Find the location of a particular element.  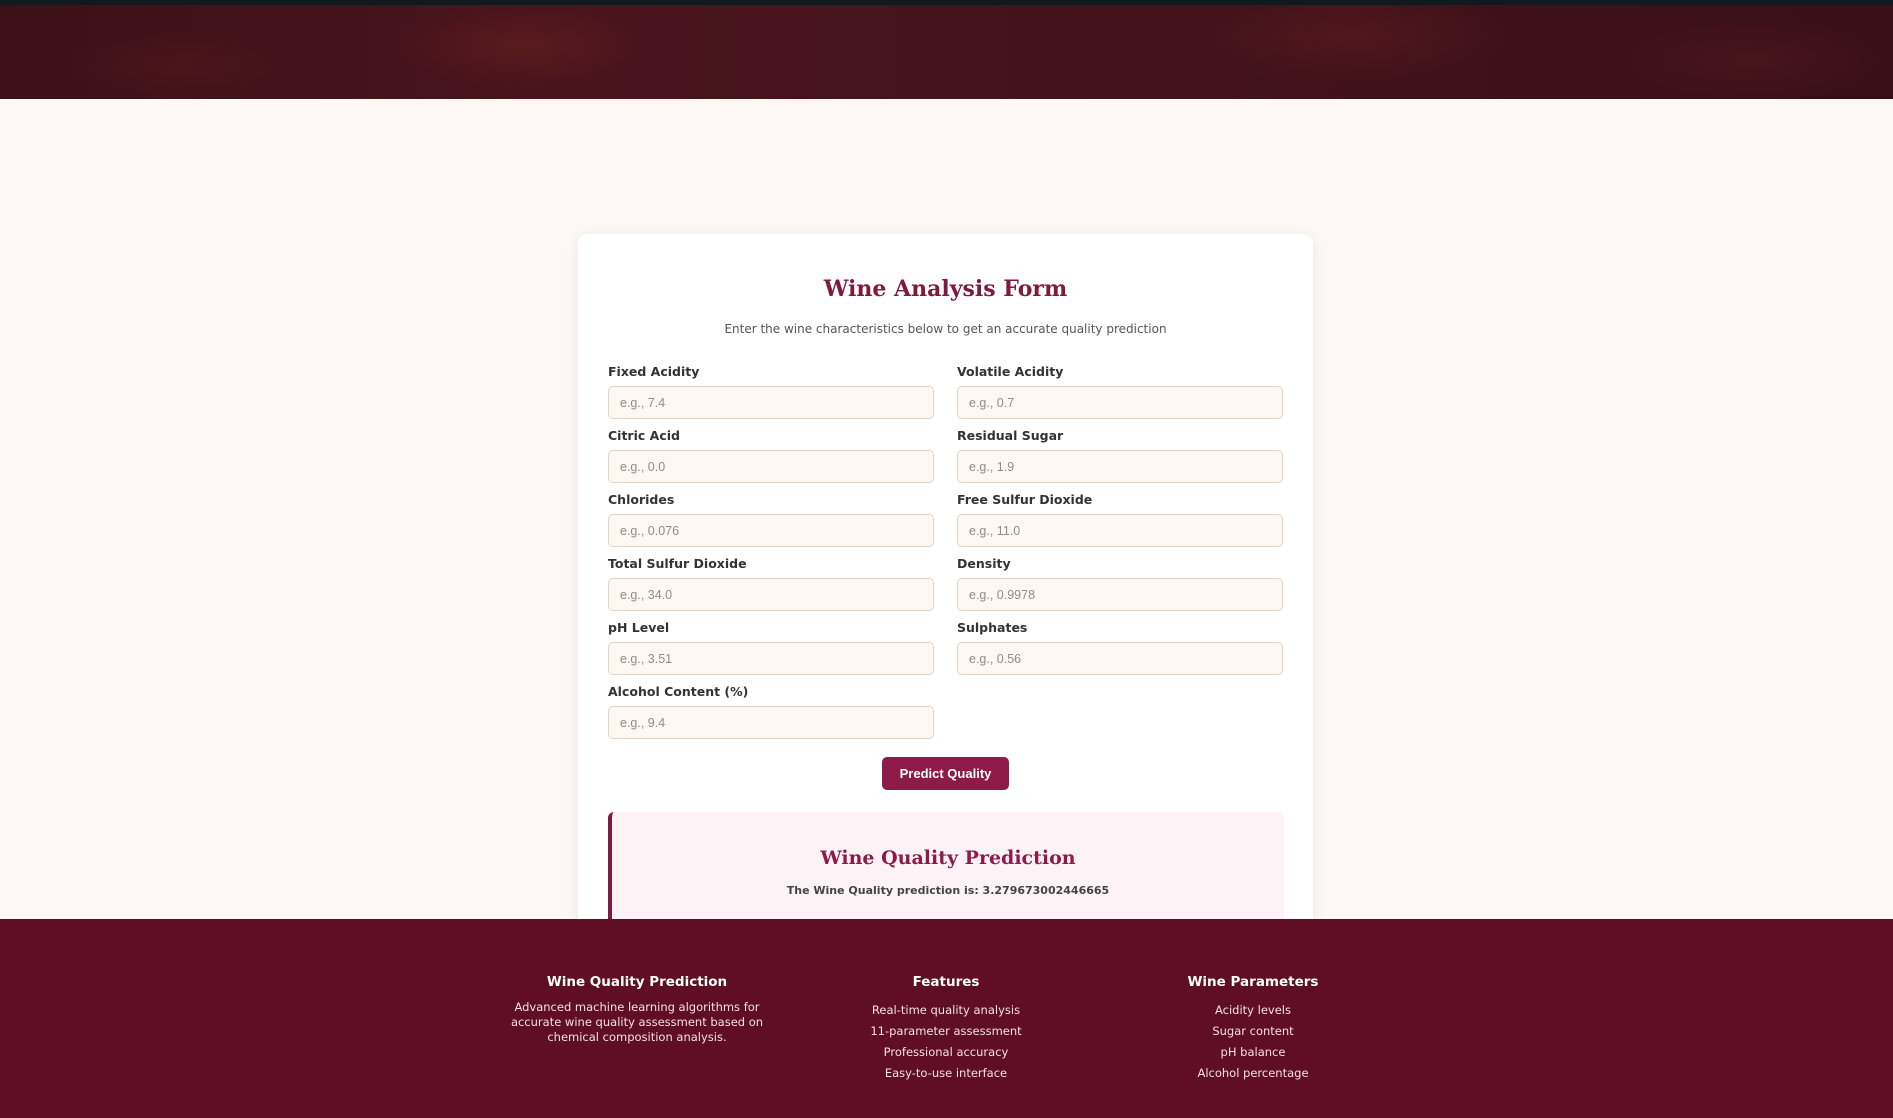

citric-acid-input is located at coordinates (771, 466).